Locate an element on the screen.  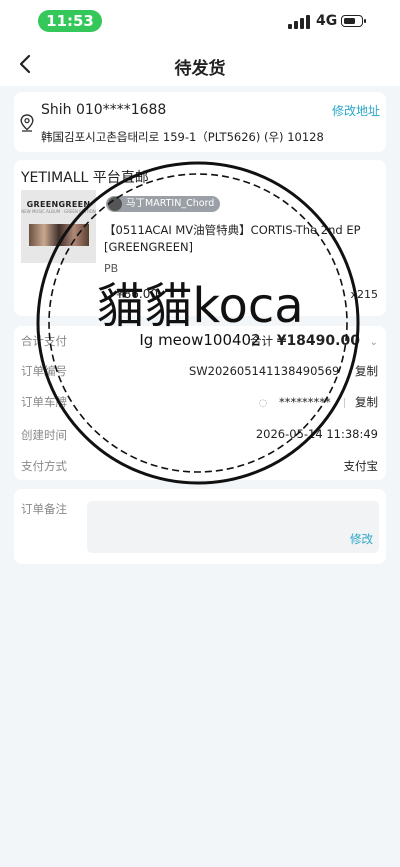
total-prefix: 合计 is located at coordinates (262, 341).